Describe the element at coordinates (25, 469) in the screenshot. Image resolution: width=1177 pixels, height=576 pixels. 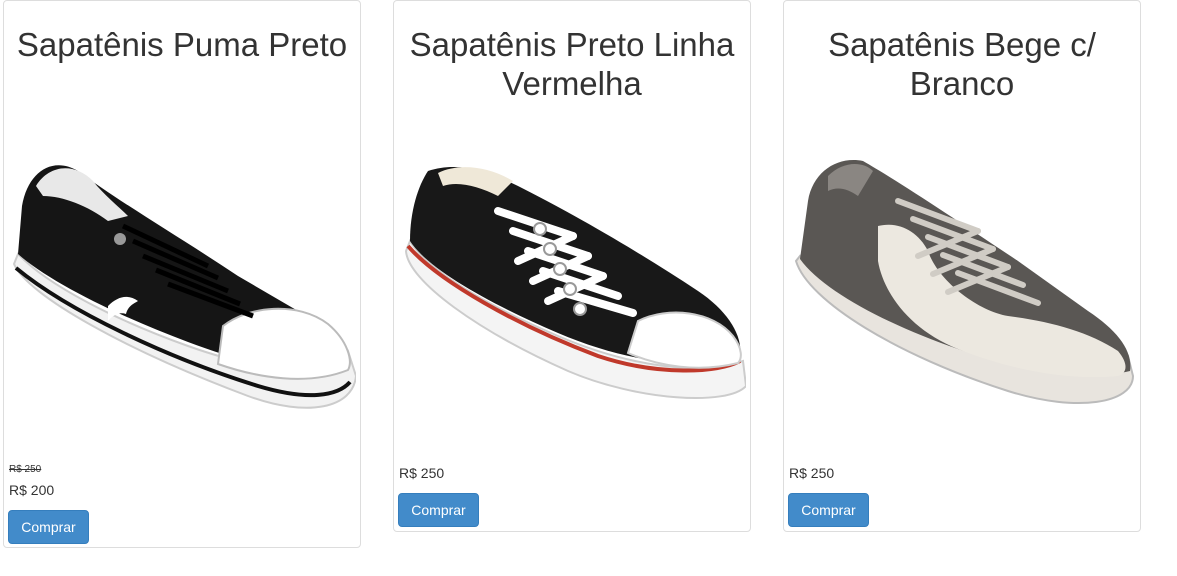
I see `old-price: R$ 250` at that location.